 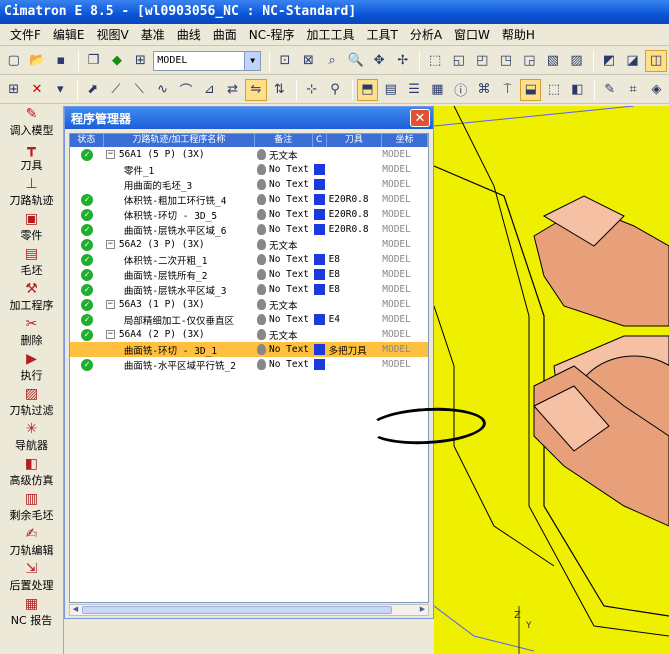 I want to click on select-mode-icon: ⇋, so click(x=256, y=89).